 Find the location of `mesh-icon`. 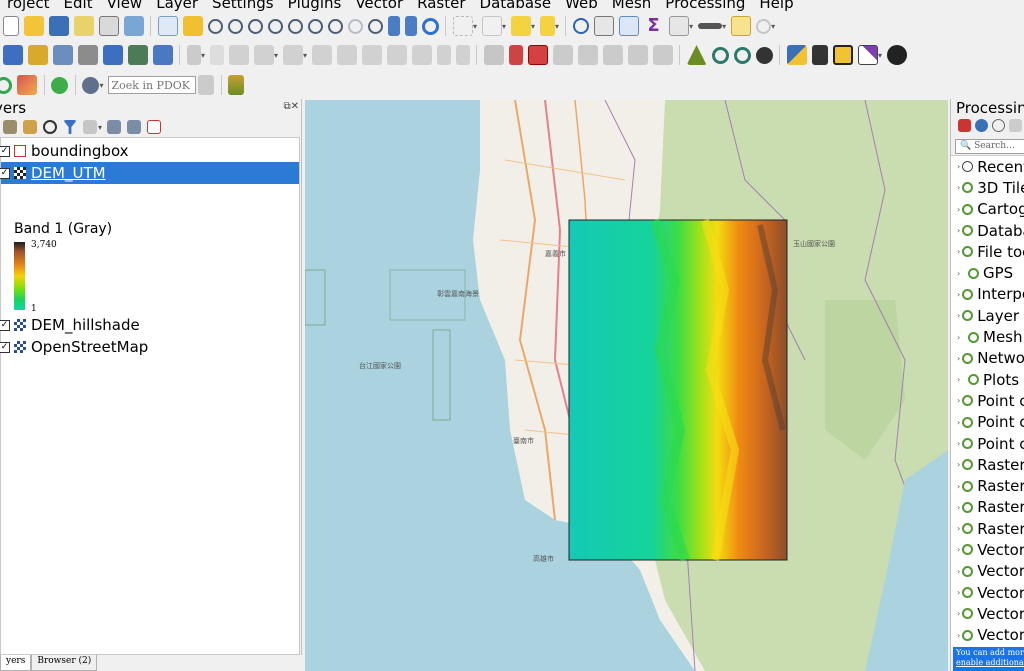

mesh-icon is located at coordinates (819, 55).